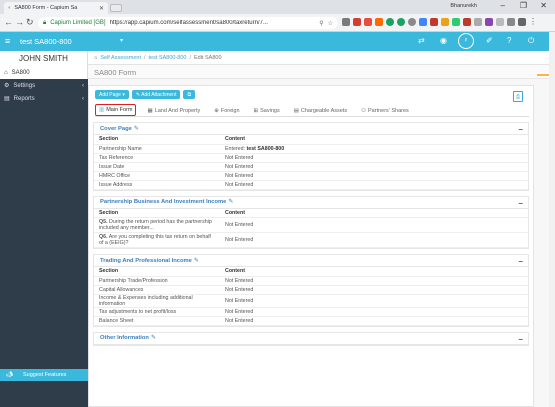  Describe the element at coordinates (46, 8) in the screenshot. I see `browser-tab-title: SA800 Form - Capium Sa` at that location.